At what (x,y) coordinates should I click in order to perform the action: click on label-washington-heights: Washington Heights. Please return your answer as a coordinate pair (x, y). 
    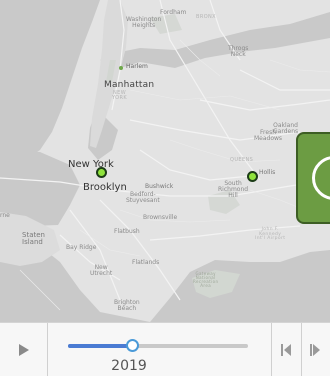
    Looking at the image, I should click on (144, 22).